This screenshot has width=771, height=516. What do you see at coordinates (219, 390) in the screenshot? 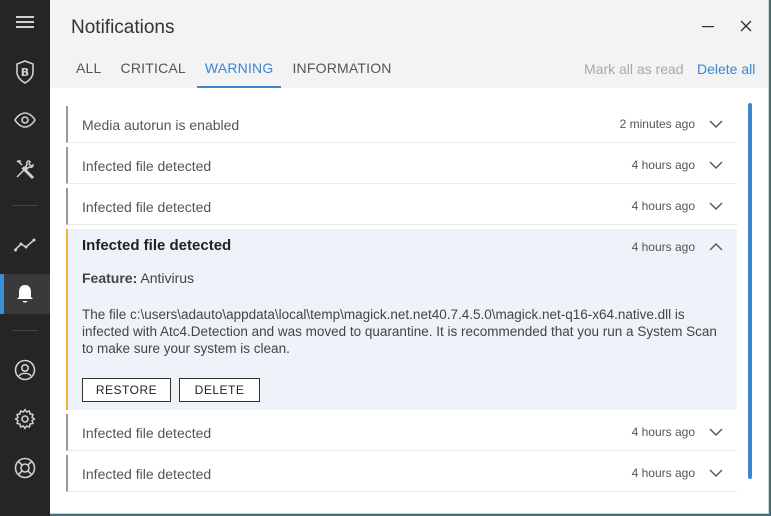
I see `delete-button: DELETE` at bounding box center [219, 390].